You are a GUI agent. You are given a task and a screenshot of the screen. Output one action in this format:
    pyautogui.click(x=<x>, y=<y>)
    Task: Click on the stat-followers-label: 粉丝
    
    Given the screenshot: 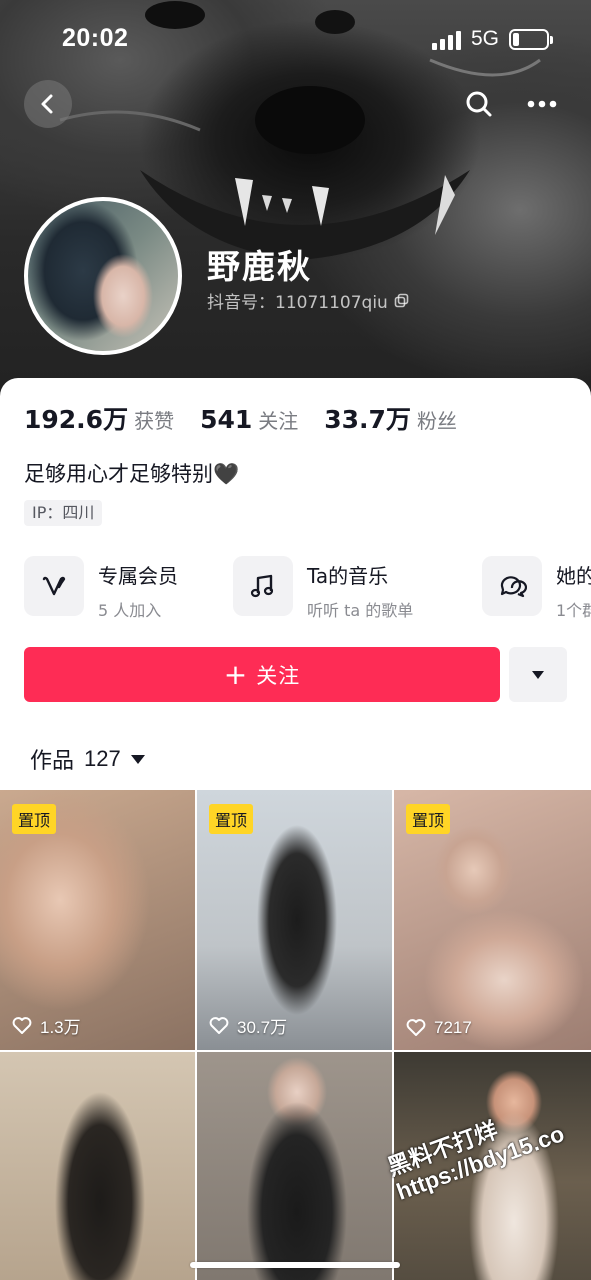 What is the action you would take?
    pyautogui.click(x=436, y=421)
    